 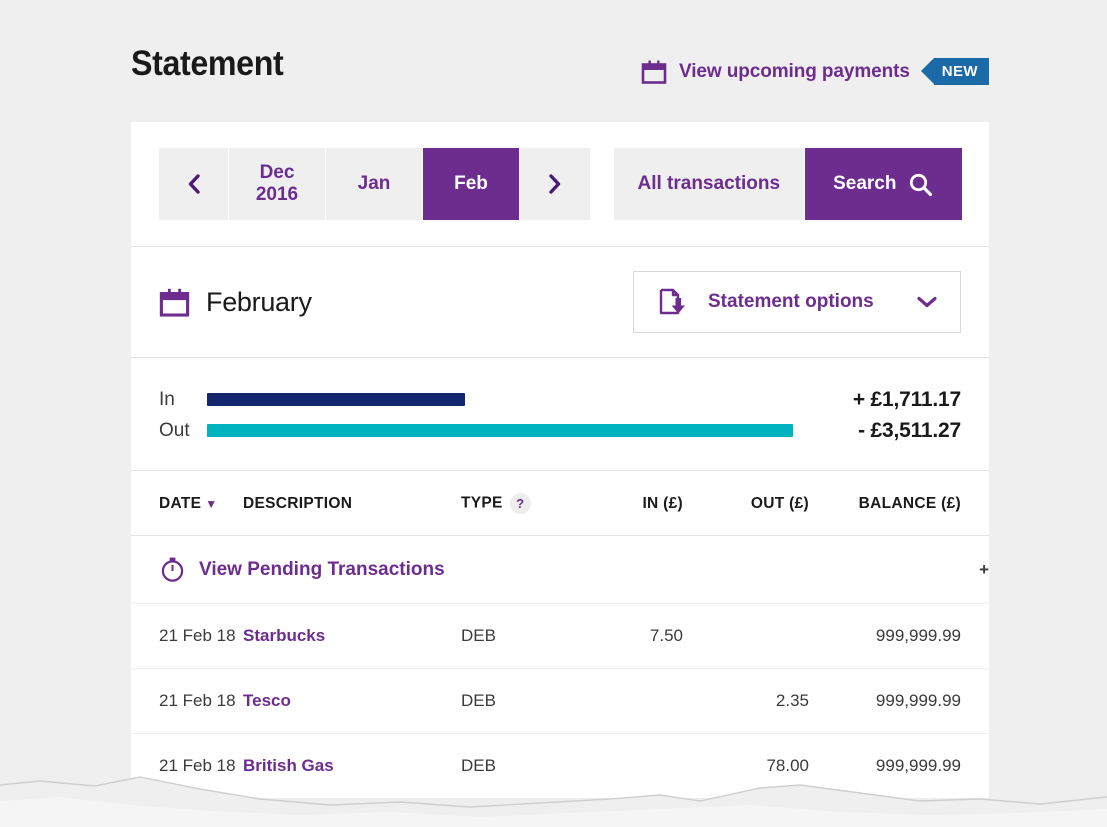 I want to click on summary-in-bar, so click(x=336, y=399).